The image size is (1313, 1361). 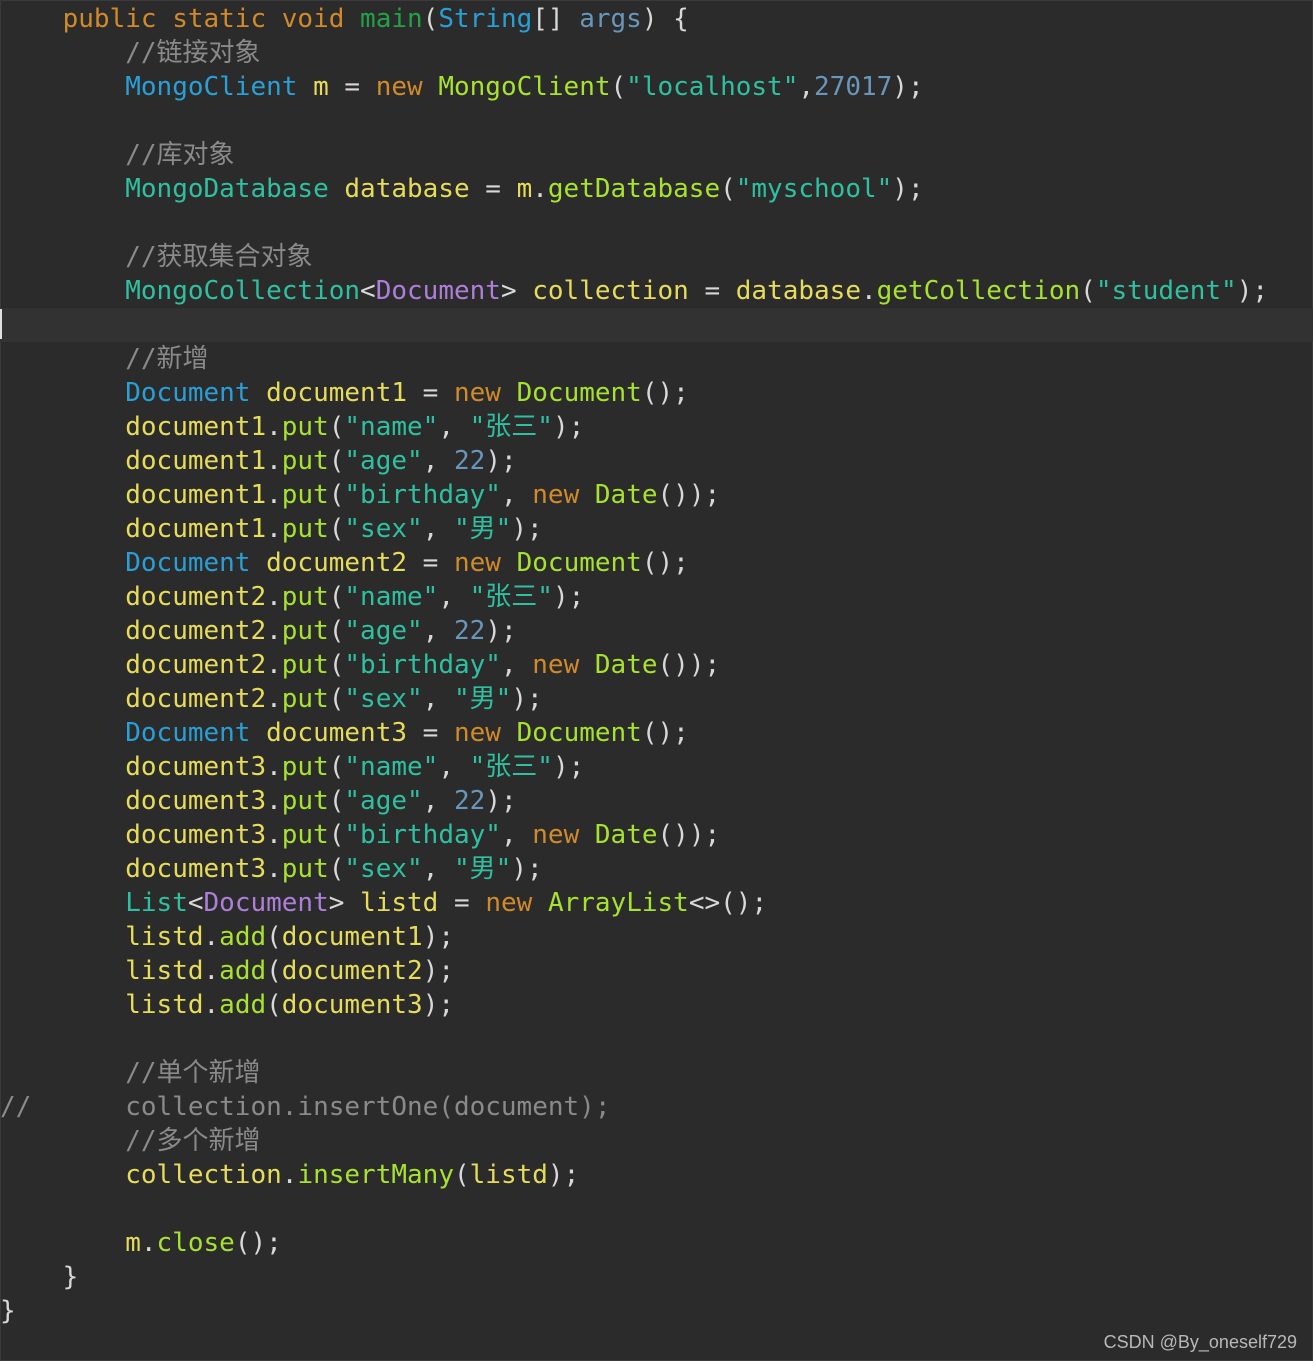 I want to click on code-line: document3.put("name", "张三");, so click(x=656, y=767).